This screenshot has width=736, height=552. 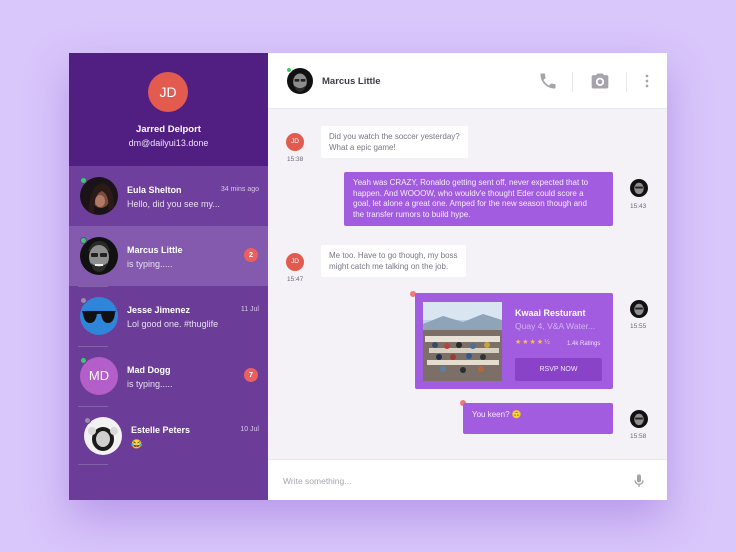 I want to click on contact-marcus-little: Marcus Little is typing..... 2, so click(x=168, y=256).